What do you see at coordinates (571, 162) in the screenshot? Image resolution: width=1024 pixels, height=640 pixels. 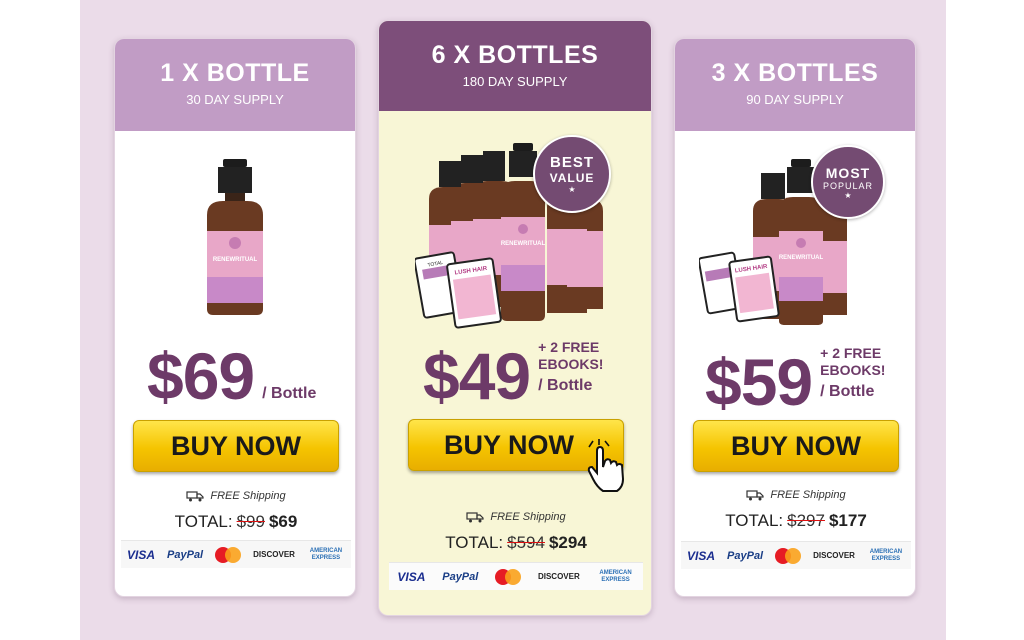 I see `badge-line-1: BEST` at bounding box center [571, 162].